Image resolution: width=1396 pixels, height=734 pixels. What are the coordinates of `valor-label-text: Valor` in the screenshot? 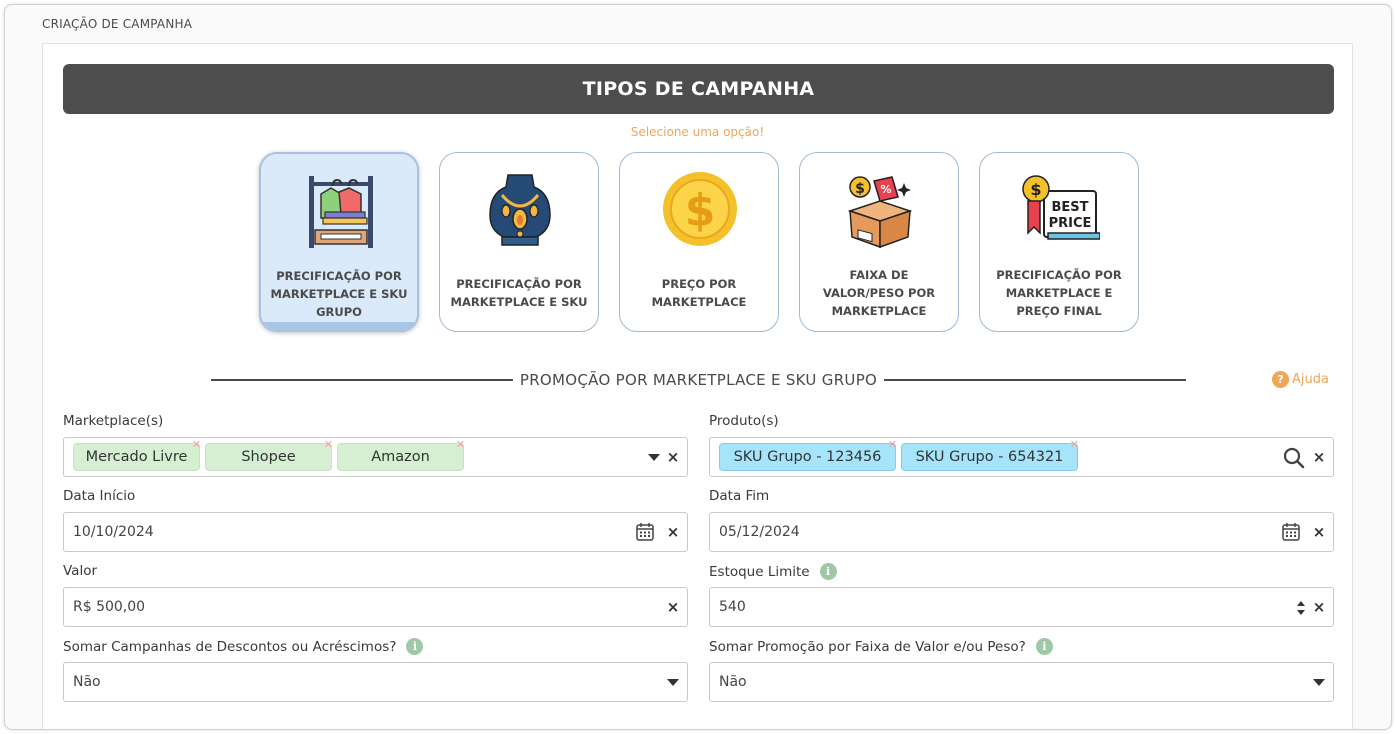 It's located at (80, 571).